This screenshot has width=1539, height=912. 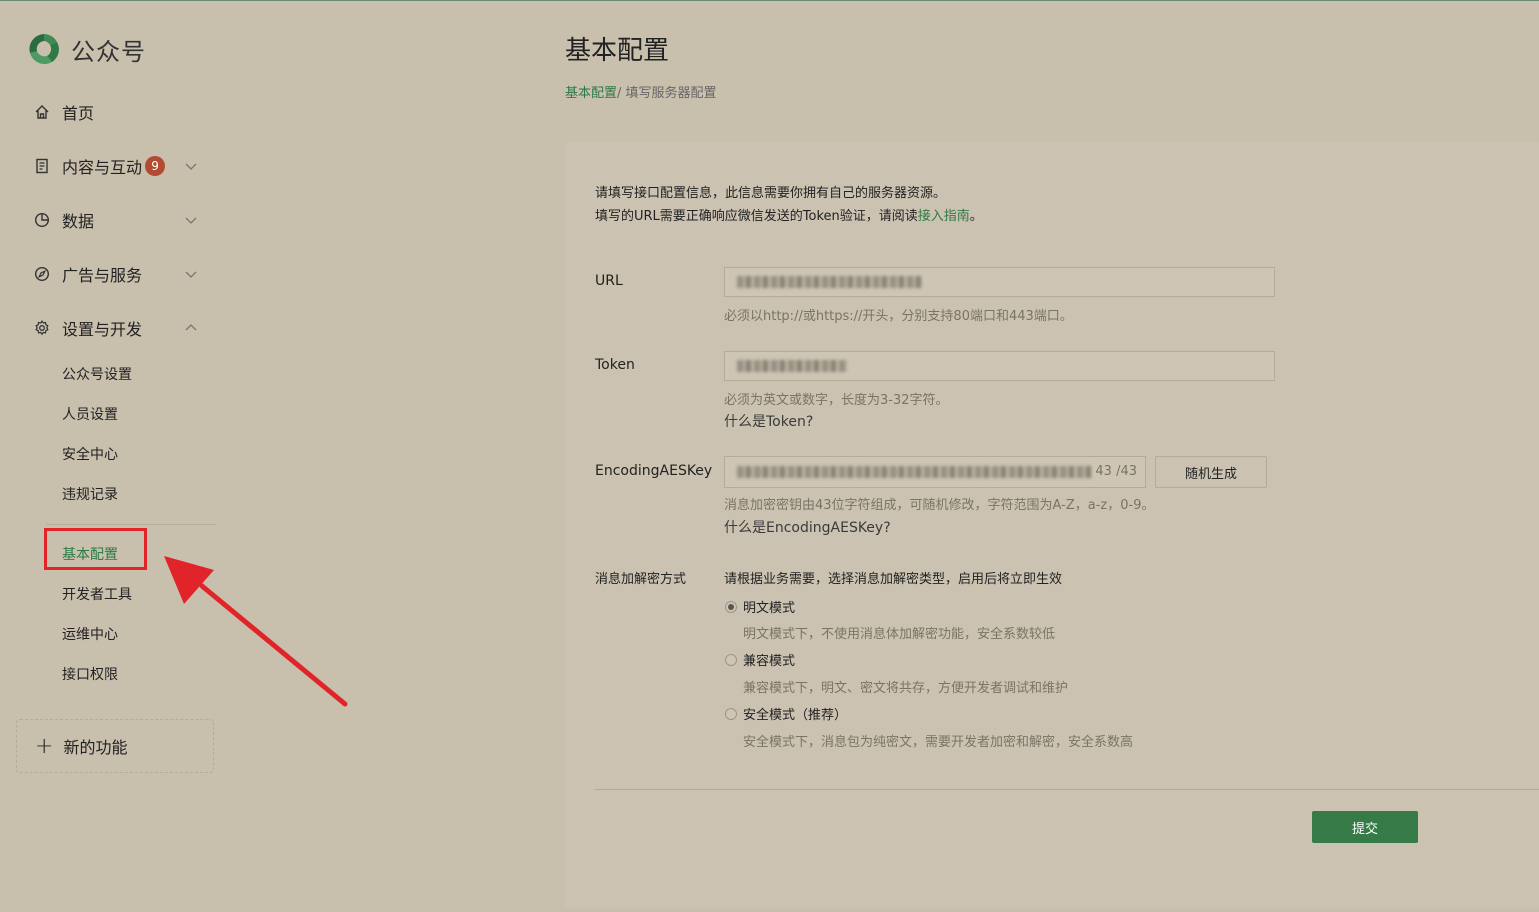 What do you see at coordinates (795, 715) in the screenshot?
I see `radio-secure-label: 安全模式（推荐）` at bounding box center [795, 715].